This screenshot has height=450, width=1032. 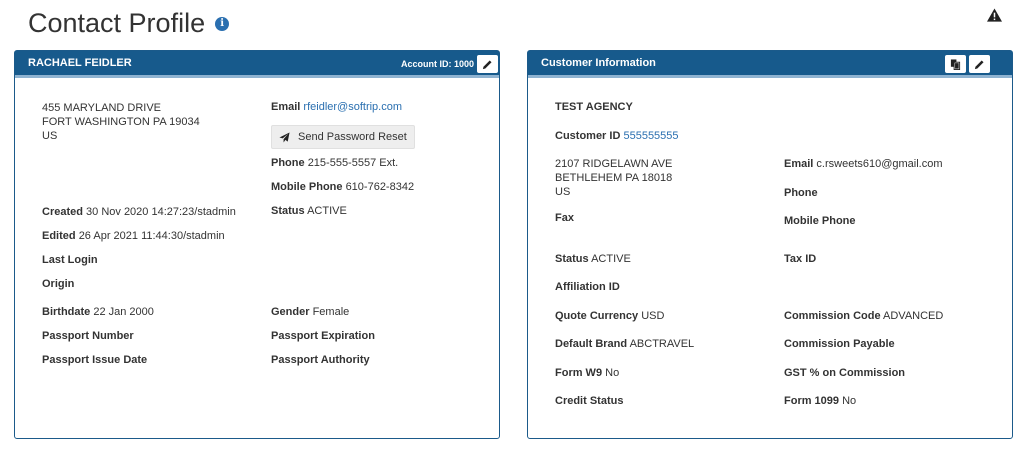 I want to click on customer-mobile-phone: Mobile Phone, so click(x=820, y=221).